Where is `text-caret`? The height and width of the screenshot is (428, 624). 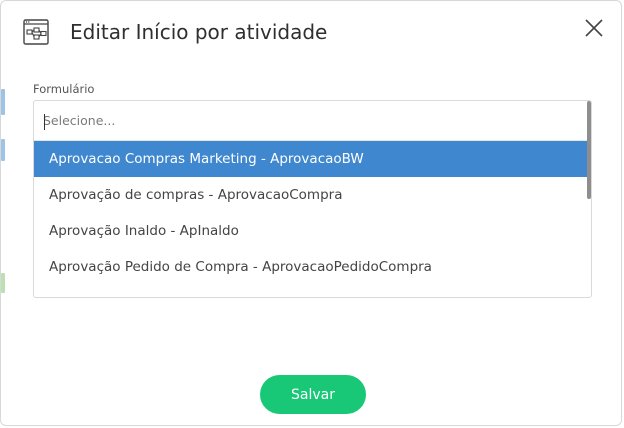 text-caret is located at coordinates (44, 122).